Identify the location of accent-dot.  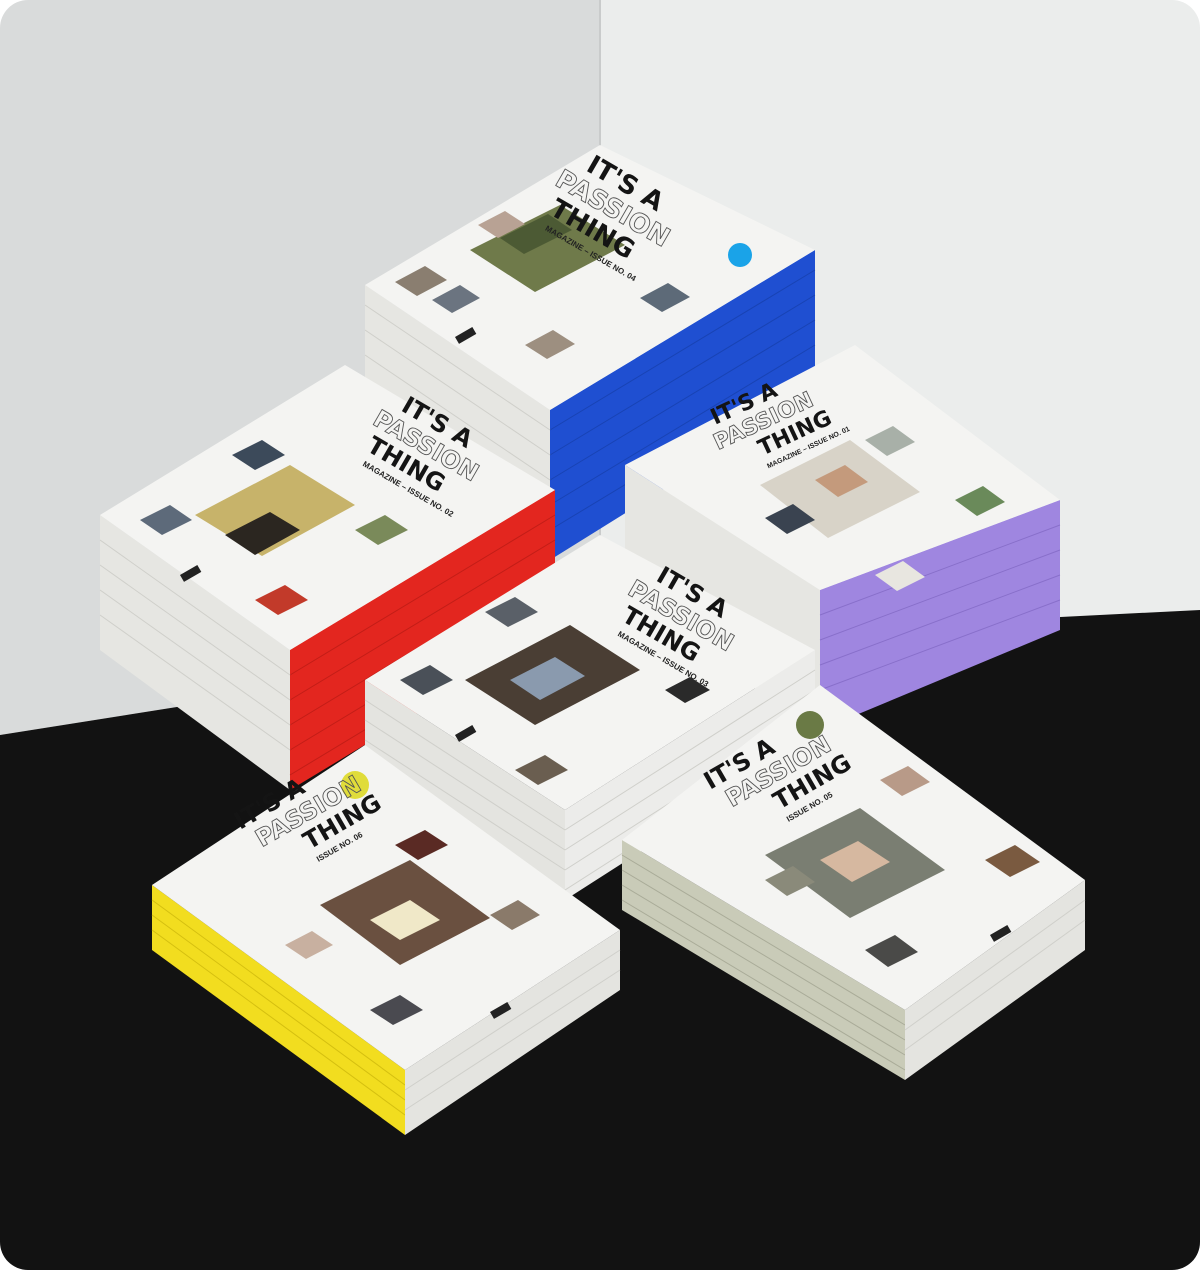
(740, 255).